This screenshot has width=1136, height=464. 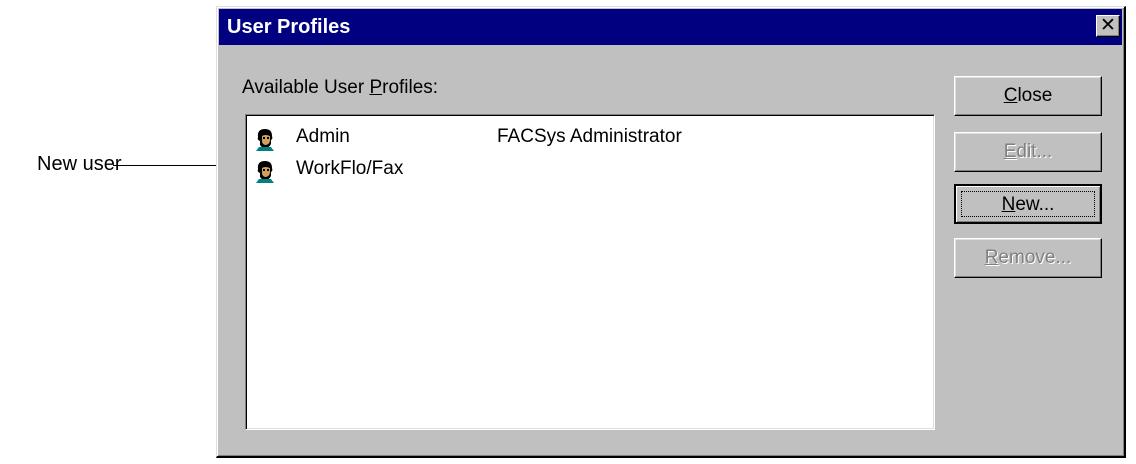 I want to click on list-item: Admin FACSys Administrator, so click(x=584, y=138).